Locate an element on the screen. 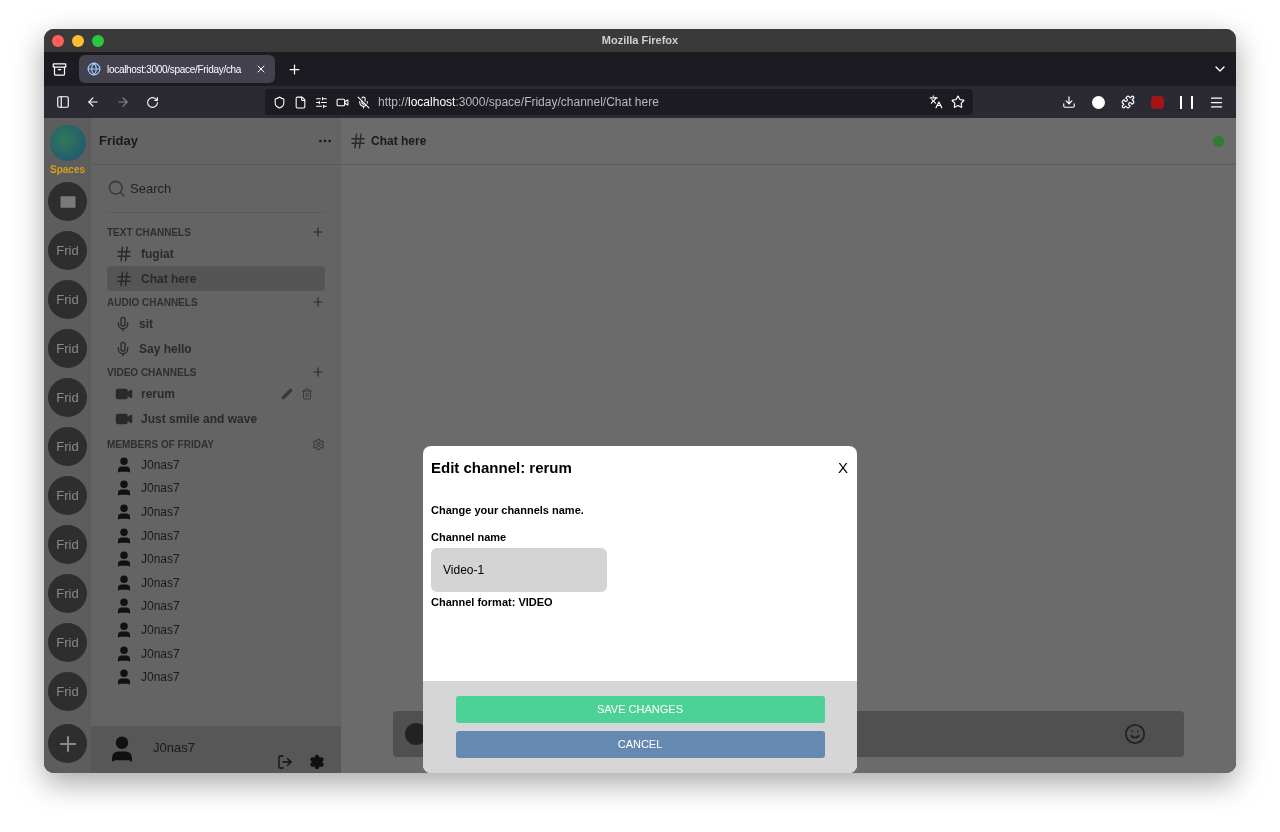 The width and height of the screenshot is (1280, 832). url-text: http://localhost:3000/space/Friday/channel/Chat here is located at coordinates (519, 102).